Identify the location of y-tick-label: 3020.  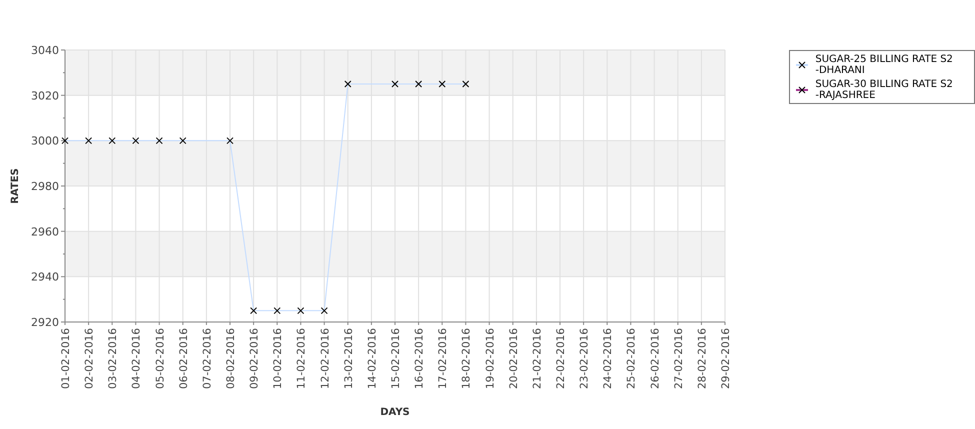
(45, 95).